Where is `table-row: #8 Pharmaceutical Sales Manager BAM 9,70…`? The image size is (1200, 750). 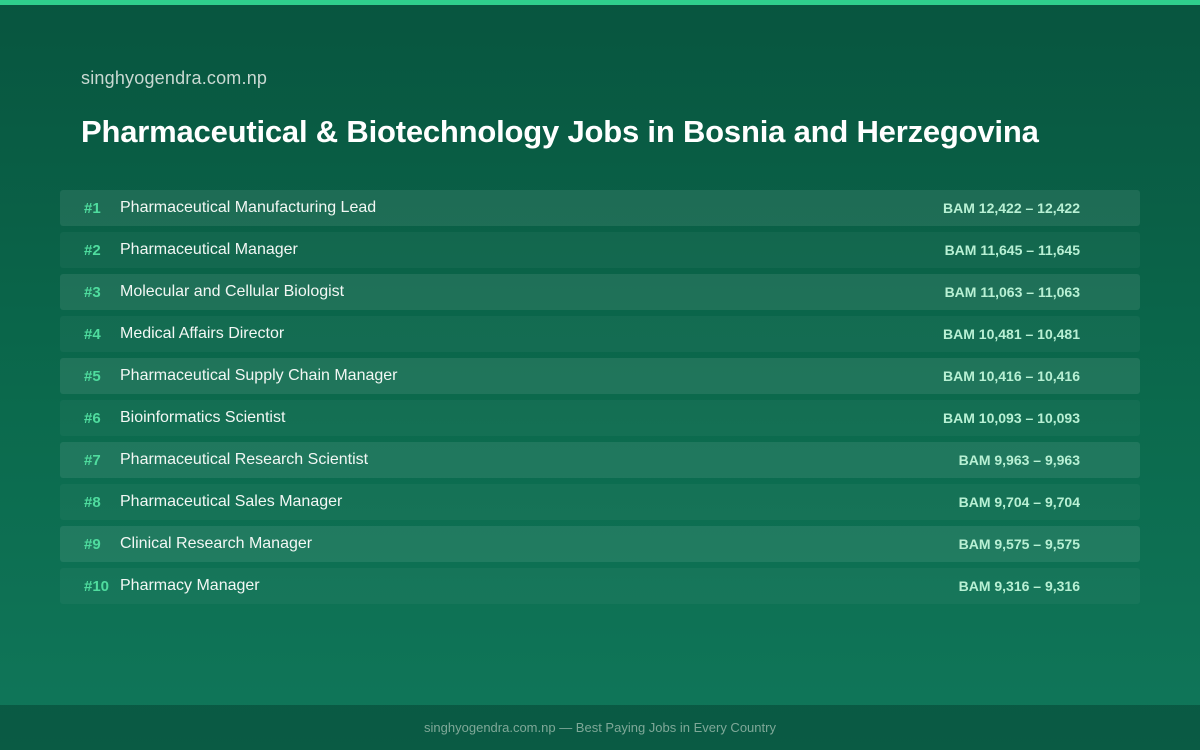 table-row: #8 Pharmaceutical Sales Manager BAM 9,70… is located at coordinates (600, 502).